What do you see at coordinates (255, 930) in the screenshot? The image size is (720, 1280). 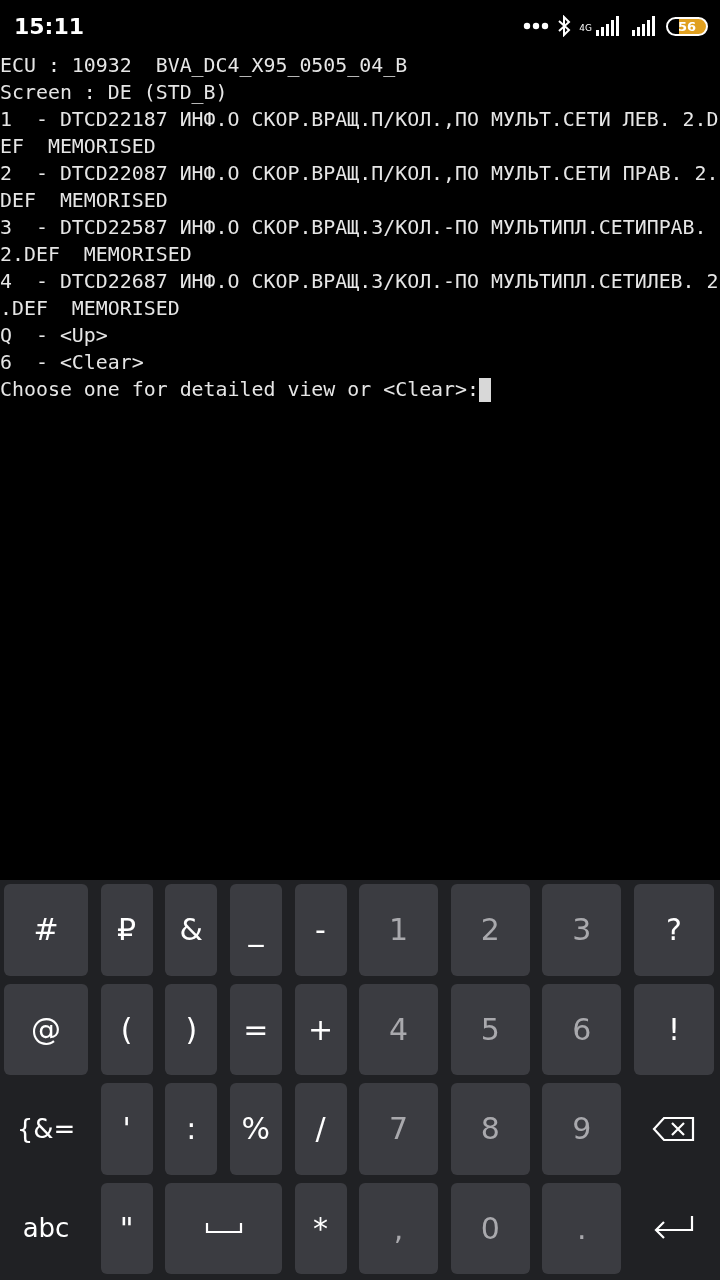 I see `symbol-key: _` at bounding box center [255, 930].